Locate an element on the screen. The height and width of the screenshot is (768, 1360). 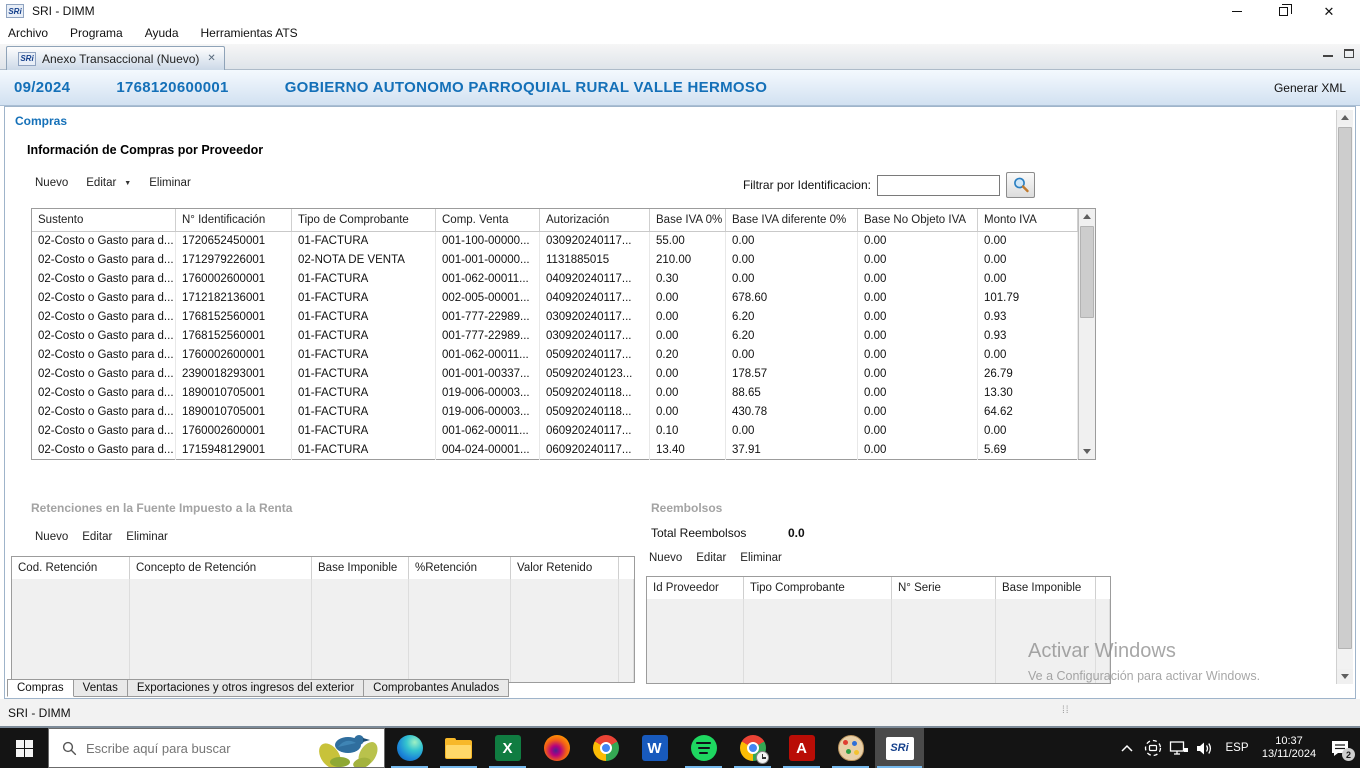
window-title: SRI - DIMM is located at coordinates (63, 11).